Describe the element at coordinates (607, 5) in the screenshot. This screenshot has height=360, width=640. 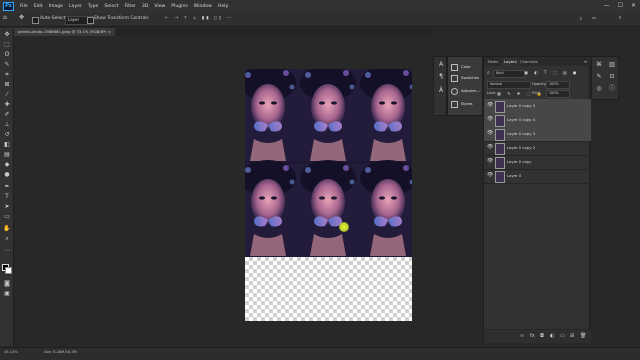
I see `minimize-icon: —` at that location.